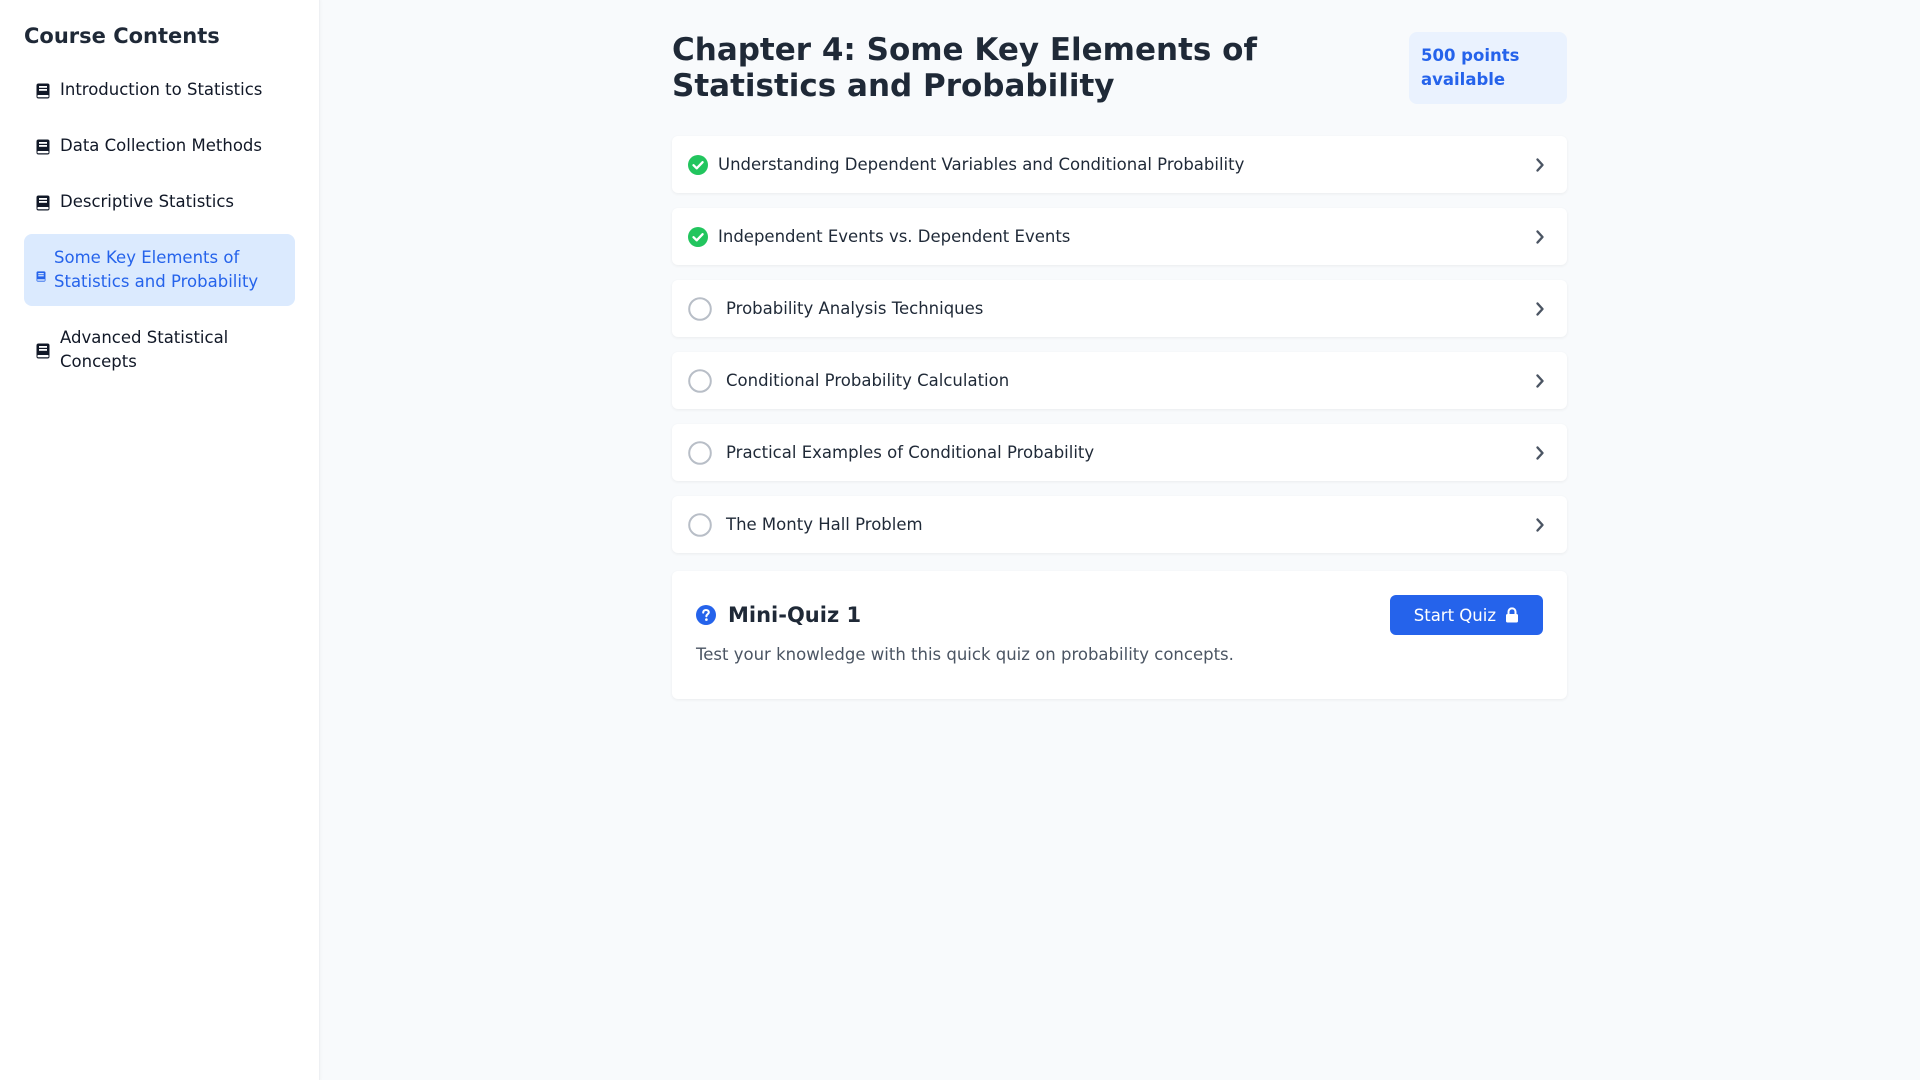 The image size is (1920, 1080). I want to click on start-quiz-label: Start Quiz, so click(1454, 615).